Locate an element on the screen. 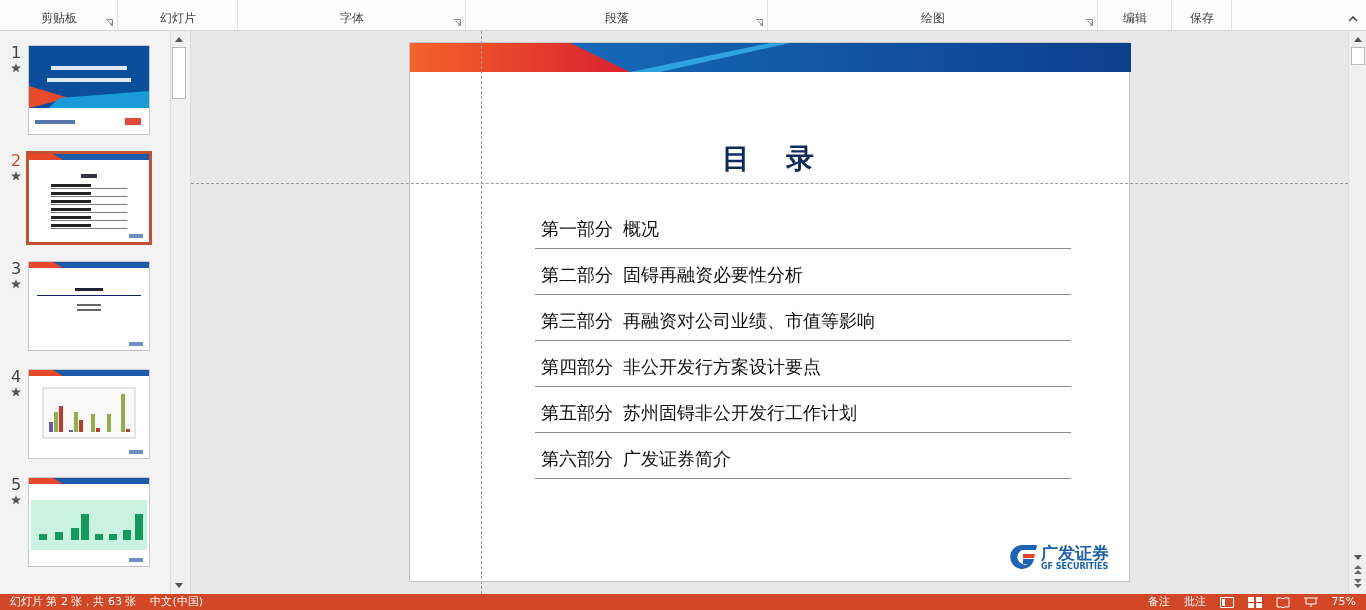 Image resolution: width=1366 pixels, height=610 pixels. company-logo-icon is located at coordinates (1023, 557).